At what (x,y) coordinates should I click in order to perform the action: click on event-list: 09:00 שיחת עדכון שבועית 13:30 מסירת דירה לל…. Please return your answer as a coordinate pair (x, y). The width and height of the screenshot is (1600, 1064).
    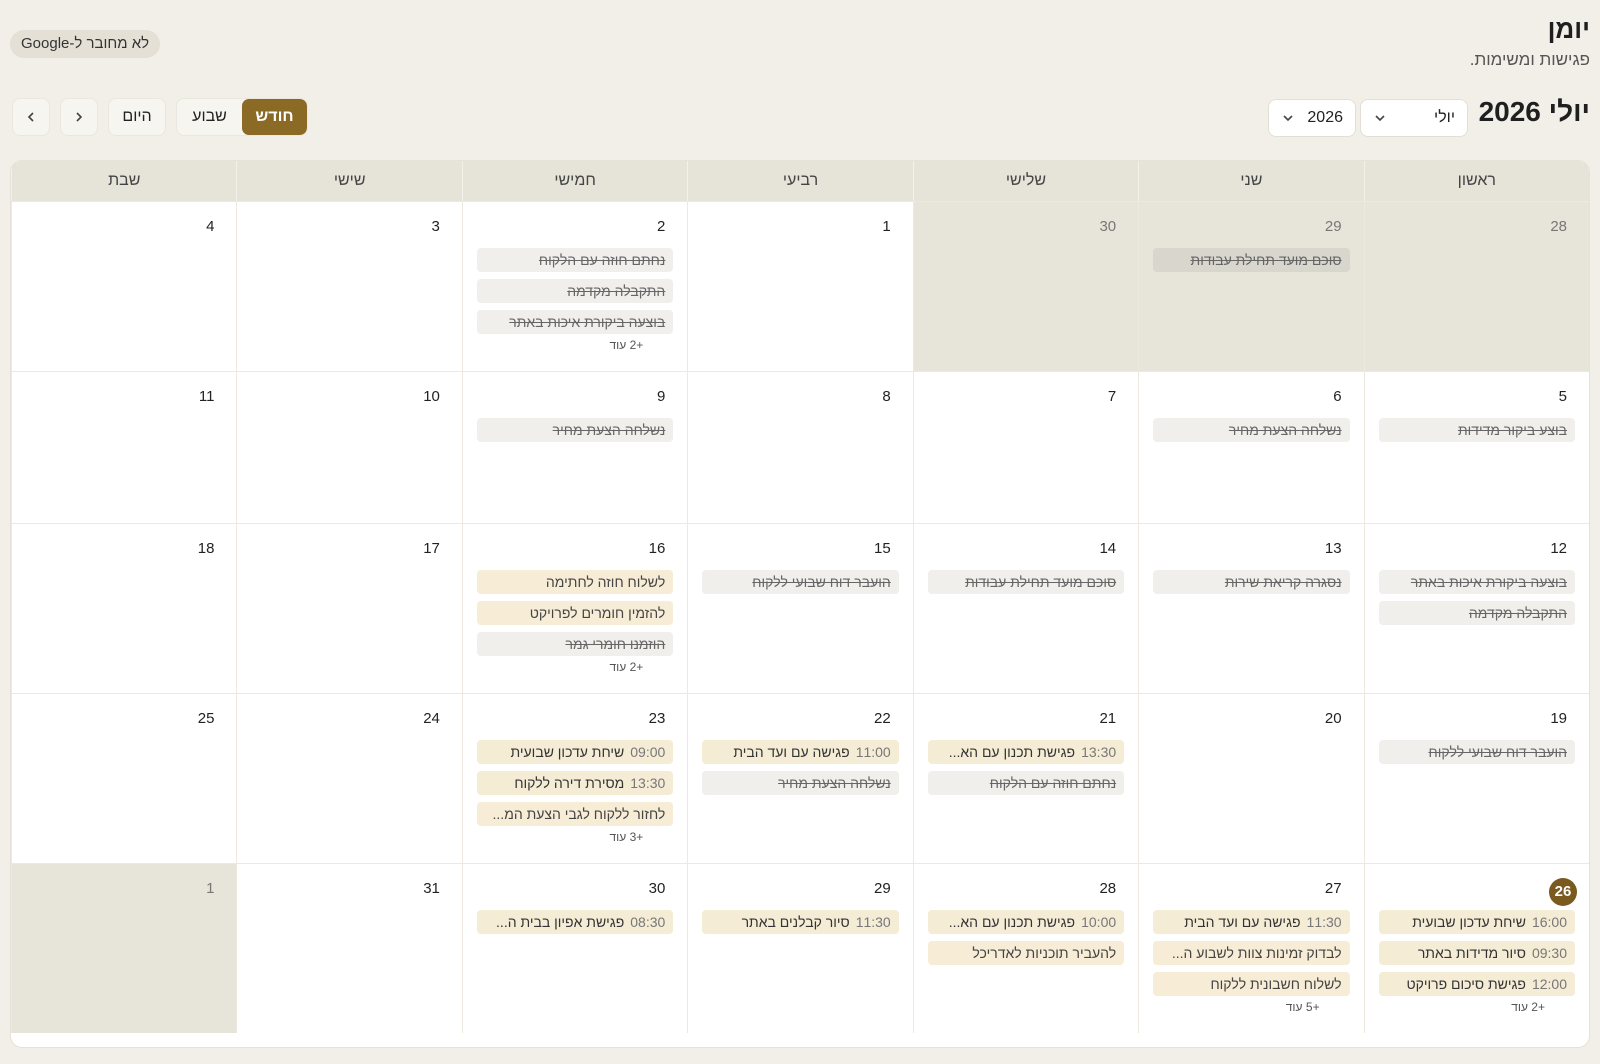
    Looking at the image, I should click on (575, 792).